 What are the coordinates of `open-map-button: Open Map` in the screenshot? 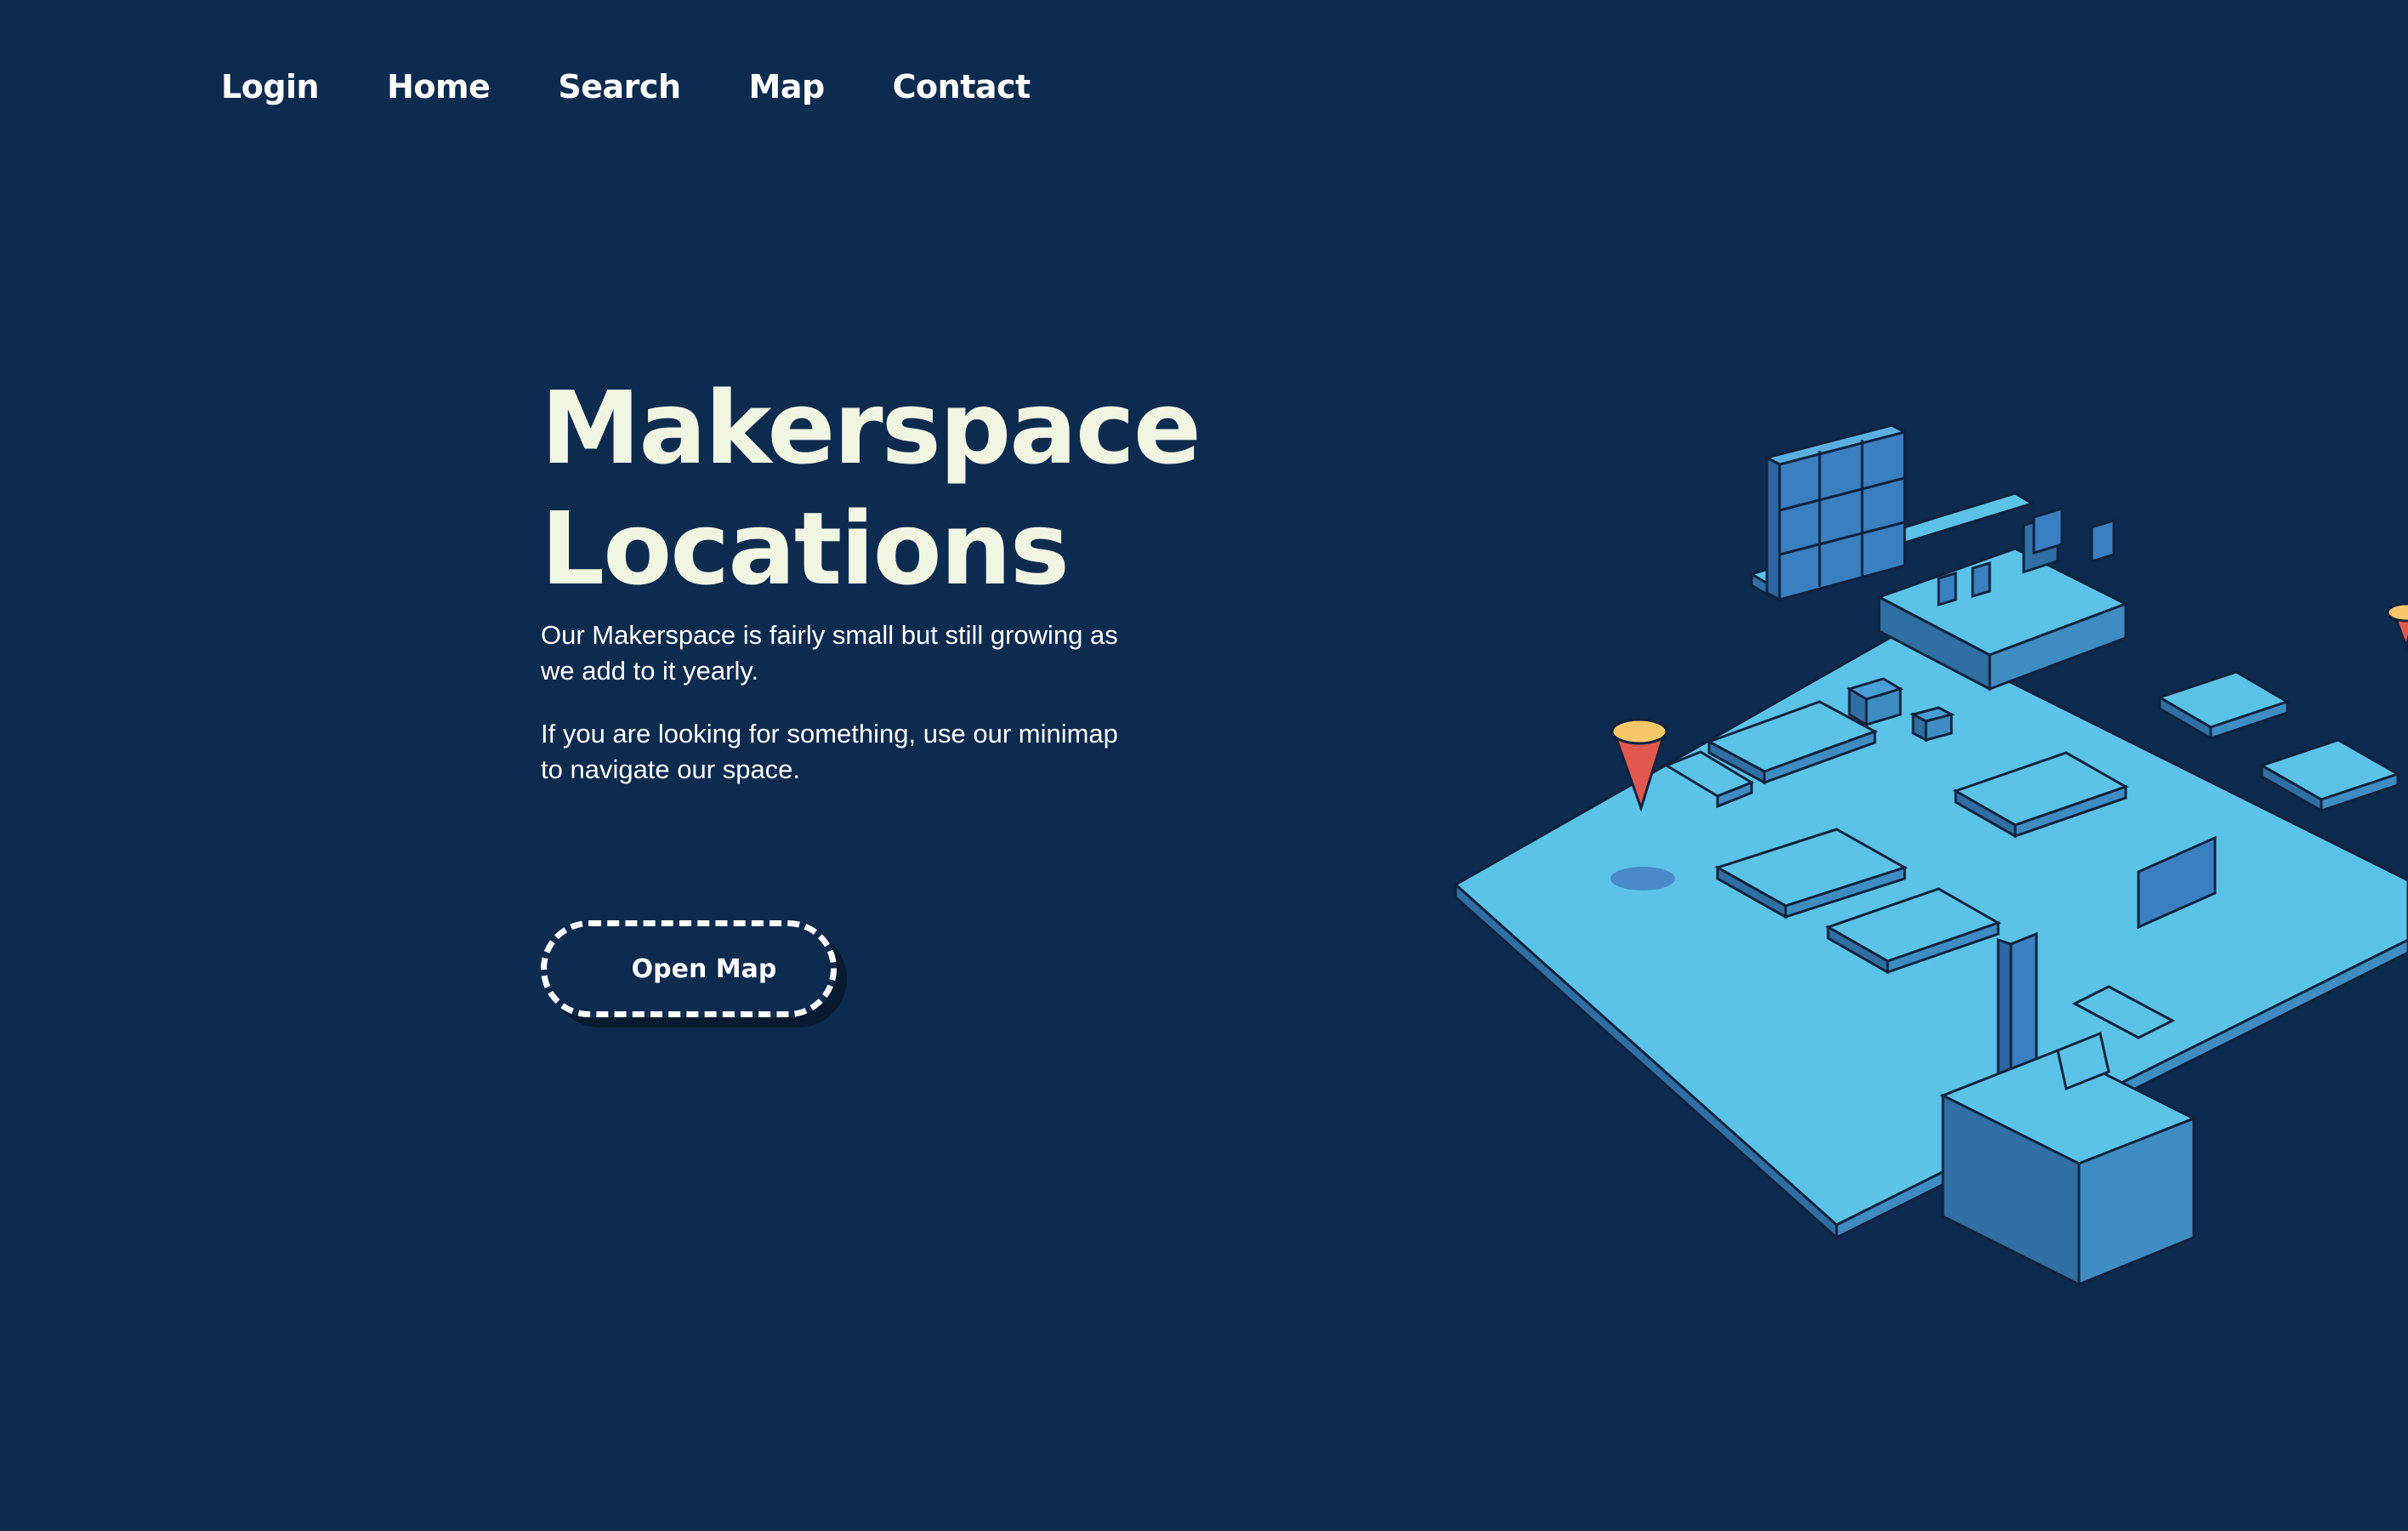 It's located at (689, 968).